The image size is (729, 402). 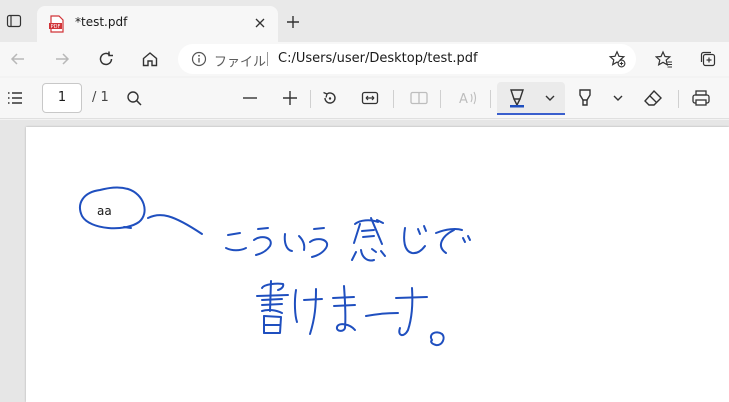 What do you see at coordinates (348, 282) in the screenshot?
I see `ink-handwriting` at bounding box center [348, 282].